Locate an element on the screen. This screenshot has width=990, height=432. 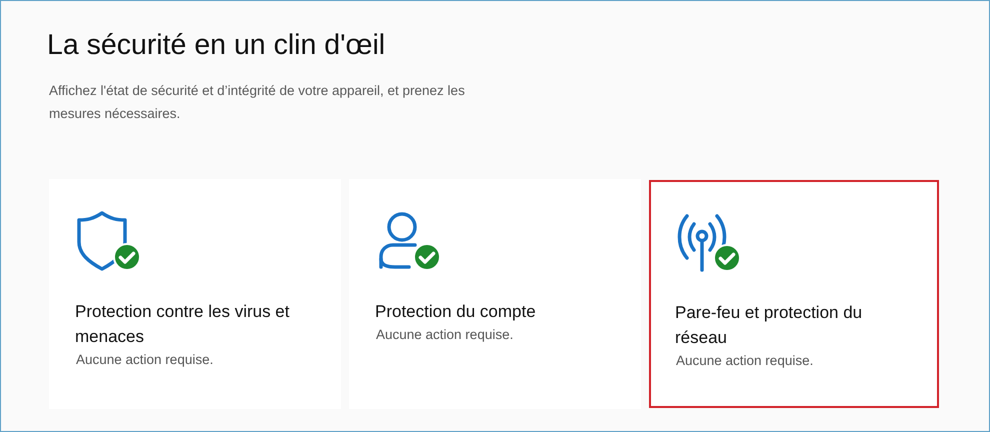
page-description: Affichez l'état de sécurité et d’intégrité de votre appareil, et prenez les mesures nécessaires. is located at coordinates (257, 102).